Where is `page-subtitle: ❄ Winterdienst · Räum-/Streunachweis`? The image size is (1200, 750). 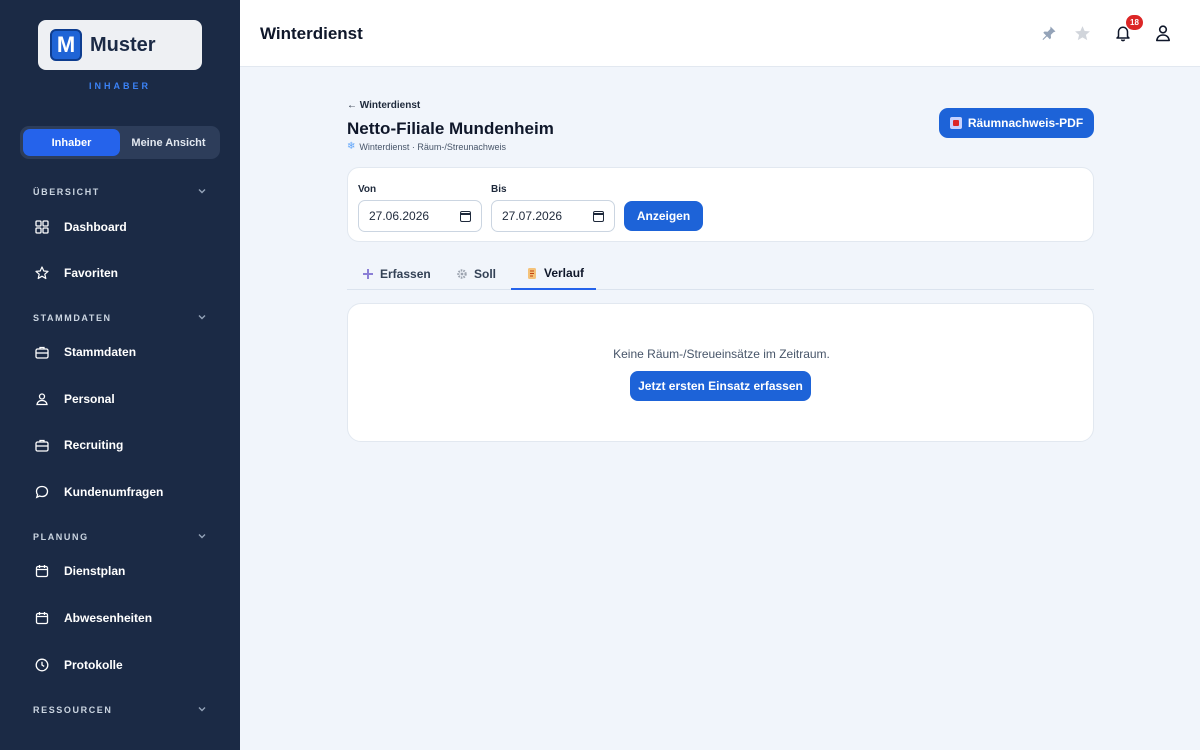
page-subtitle: ❄ Winterdienst · Räum-/Streunachweis is located at coordinates (426, 146).